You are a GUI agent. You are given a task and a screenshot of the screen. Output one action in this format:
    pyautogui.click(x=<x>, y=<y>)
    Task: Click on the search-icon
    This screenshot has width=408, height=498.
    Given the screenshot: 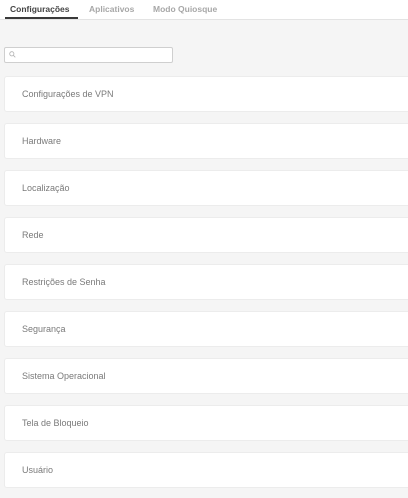 What is the action you would take?
    pyautogui.click(x=12, y=54)
    